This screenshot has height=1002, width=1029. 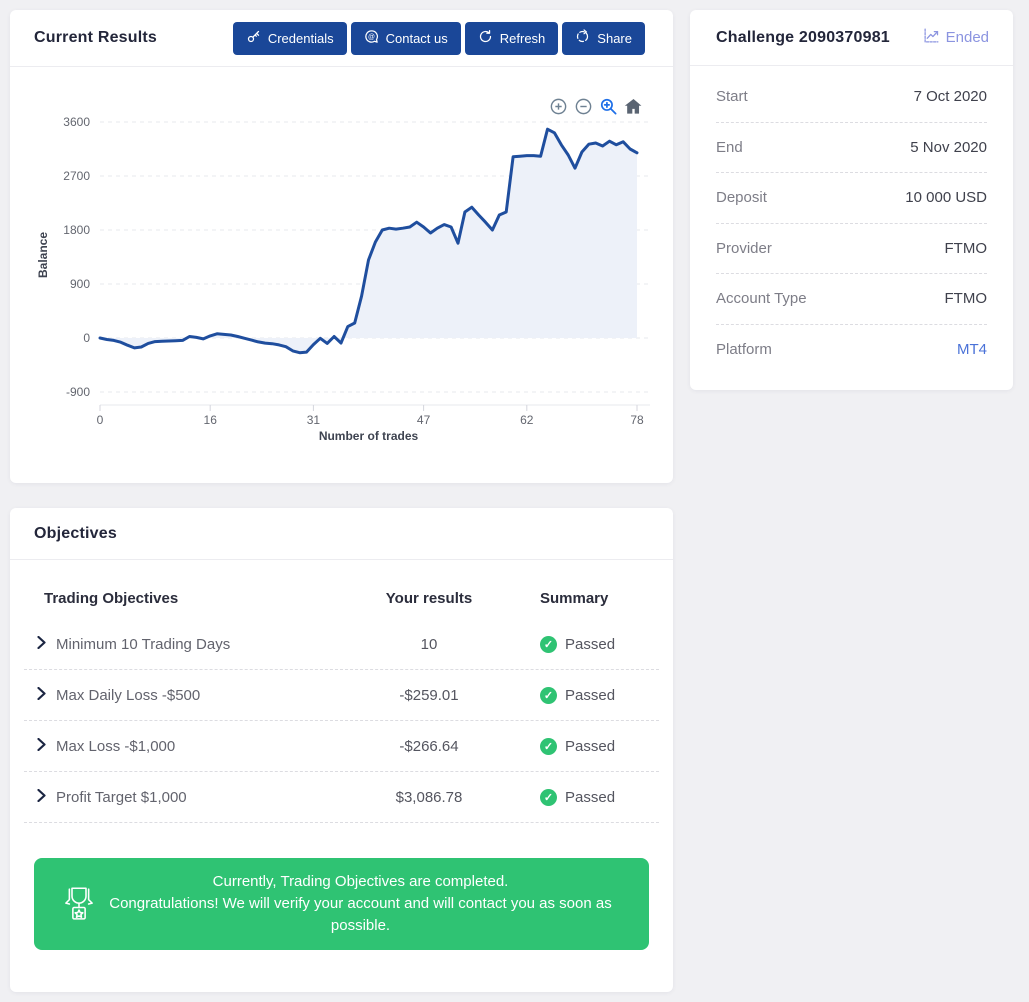 What do you see at coordinates (111, 598) in the screenshot?
I see `col-trading-objectives: Trading Objectives` at bounding box center [111, 598].